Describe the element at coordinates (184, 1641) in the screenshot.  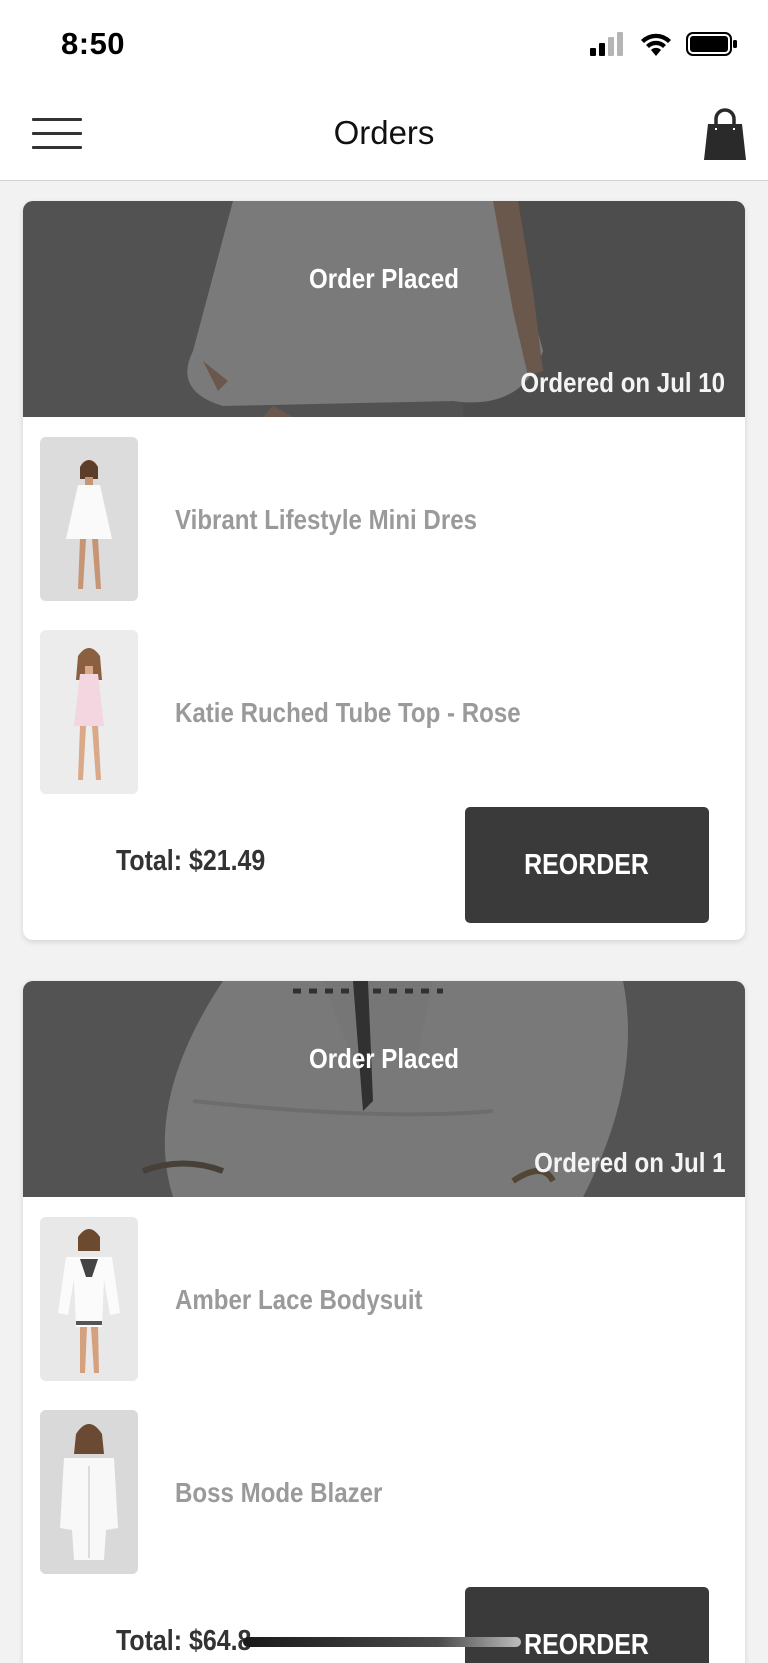
I see `order-total: Total: $64.8` at that location.